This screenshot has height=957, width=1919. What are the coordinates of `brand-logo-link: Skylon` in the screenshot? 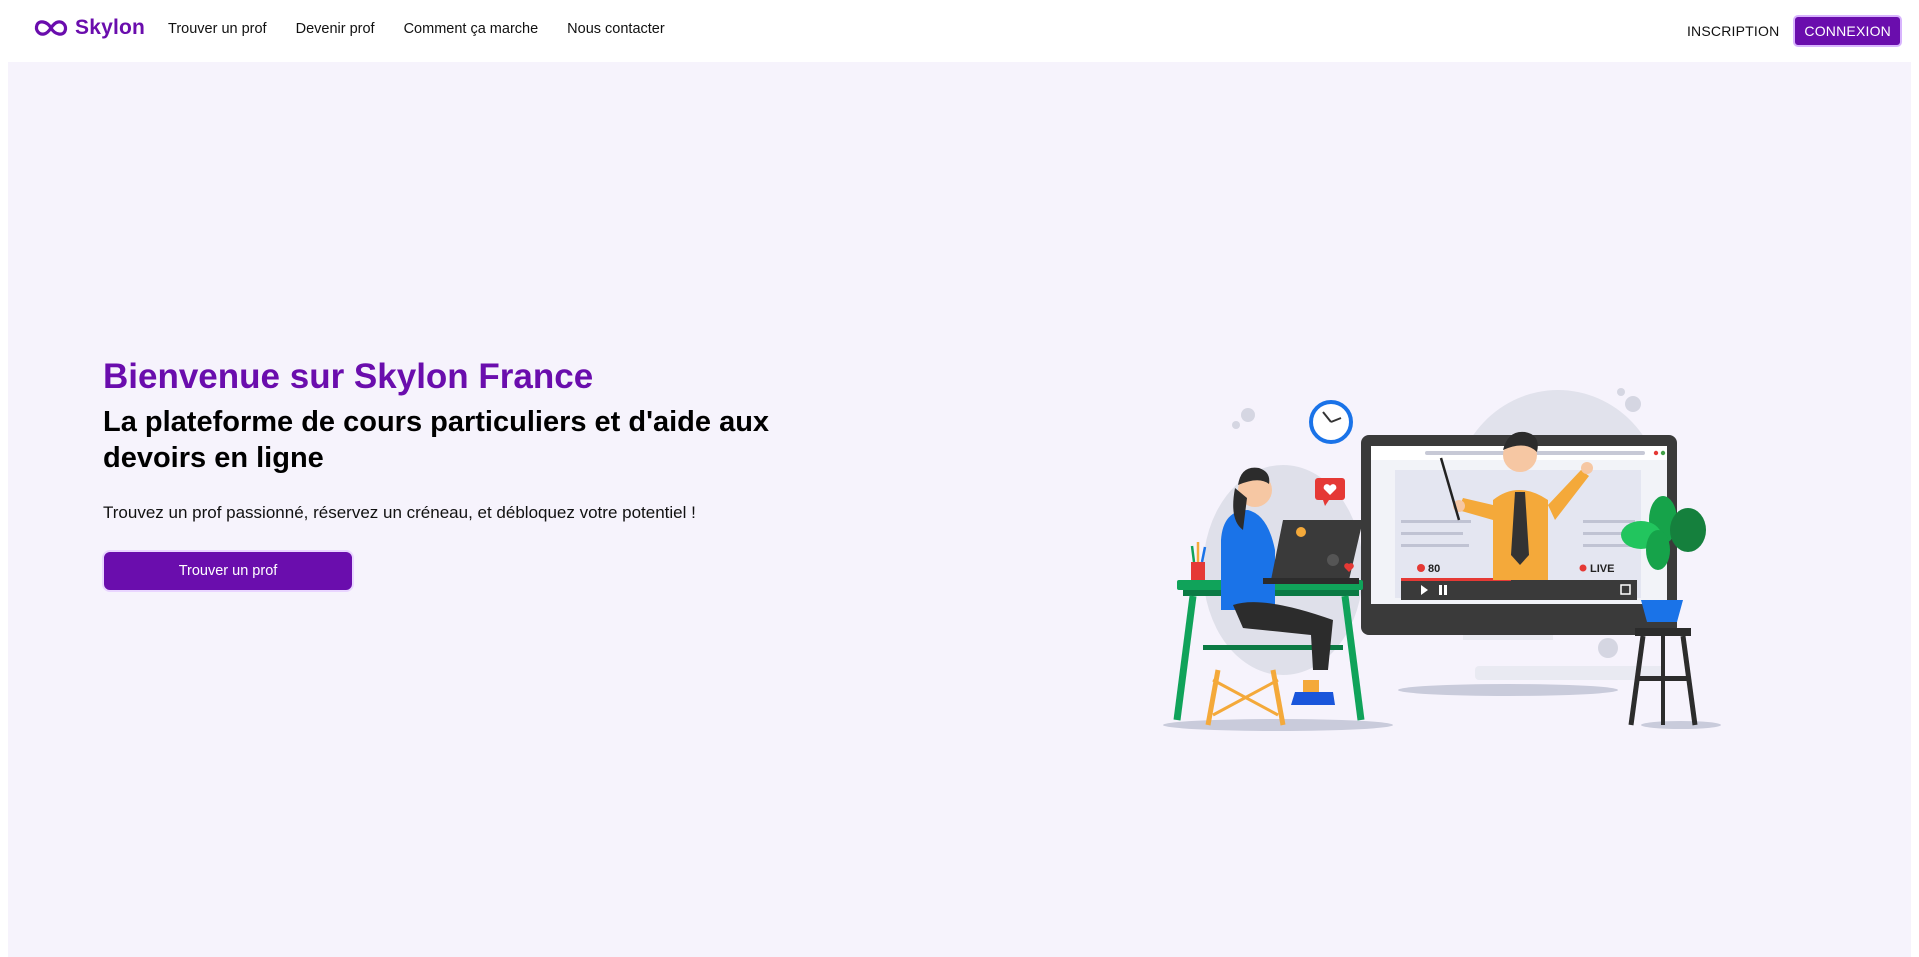 It's located at (89, 28).